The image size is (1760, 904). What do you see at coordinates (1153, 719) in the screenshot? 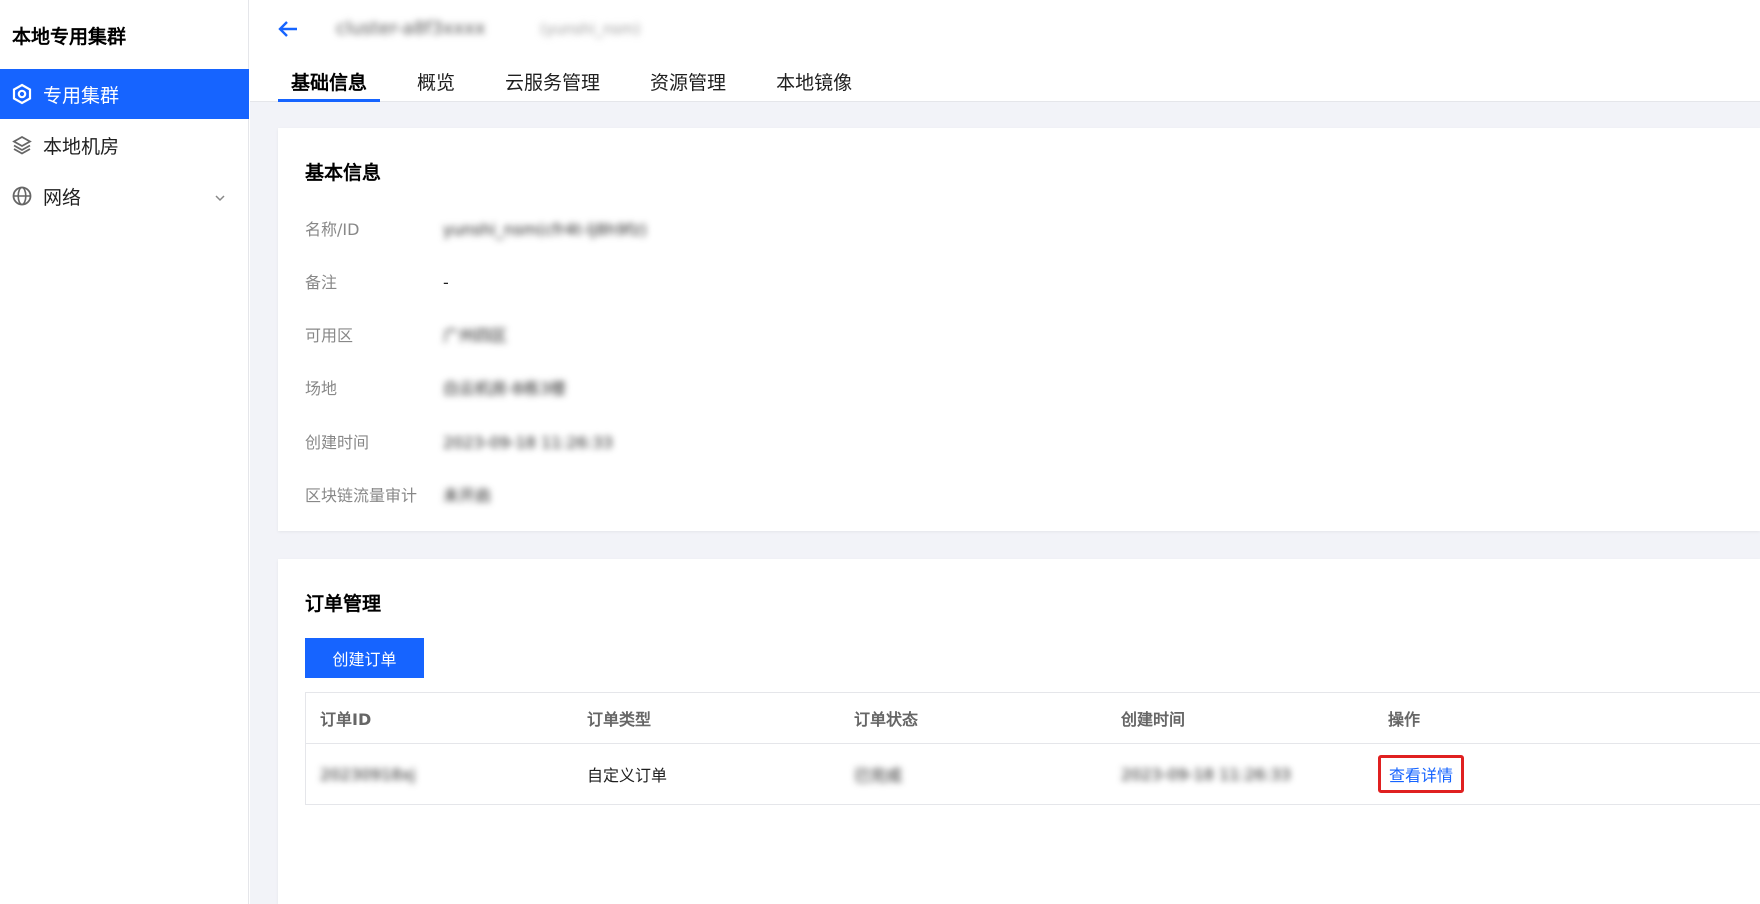
I see `column-header: 创建时间` at bounding box center [1153, 719].